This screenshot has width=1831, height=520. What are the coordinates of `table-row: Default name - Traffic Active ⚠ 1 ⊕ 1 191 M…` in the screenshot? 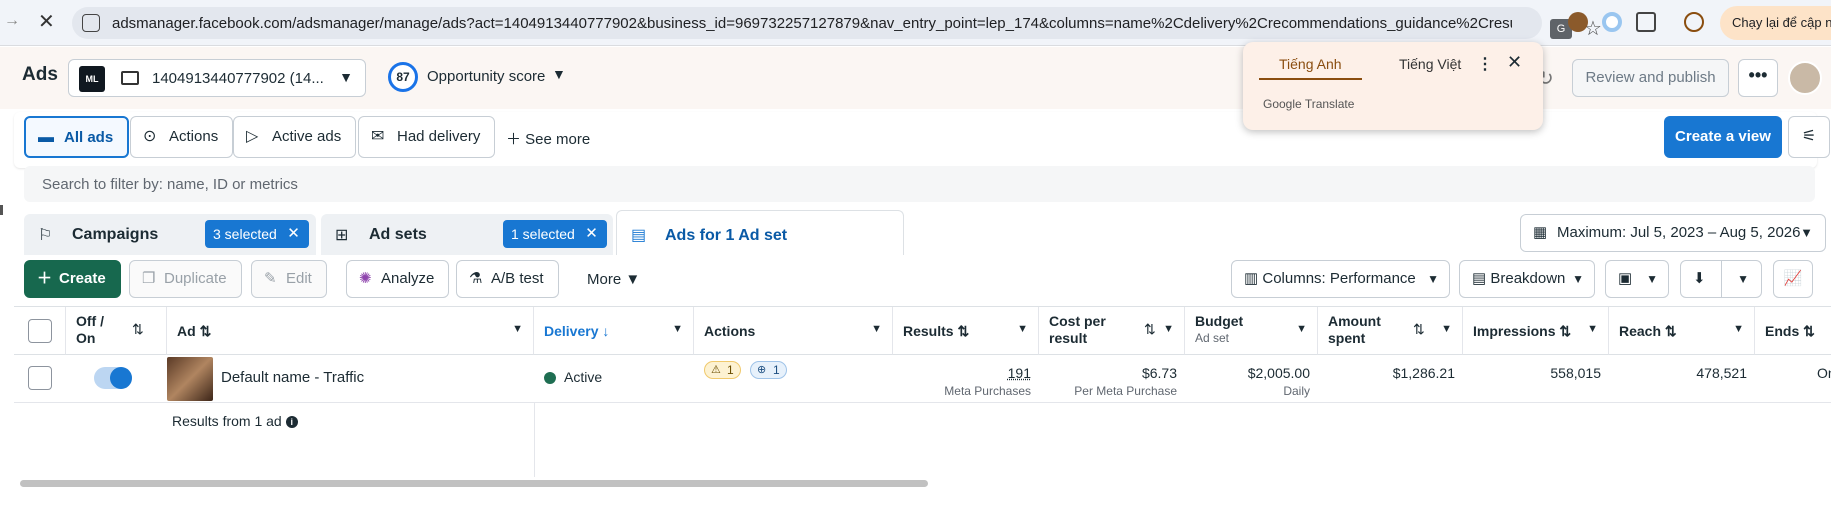 It's located at (922, 379).